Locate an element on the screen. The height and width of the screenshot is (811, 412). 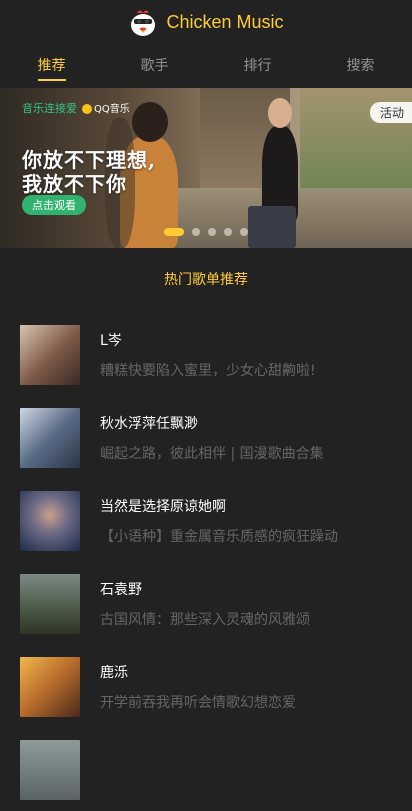
banner-brand: 音乐连接爱 is located at coordinates (49, 108).